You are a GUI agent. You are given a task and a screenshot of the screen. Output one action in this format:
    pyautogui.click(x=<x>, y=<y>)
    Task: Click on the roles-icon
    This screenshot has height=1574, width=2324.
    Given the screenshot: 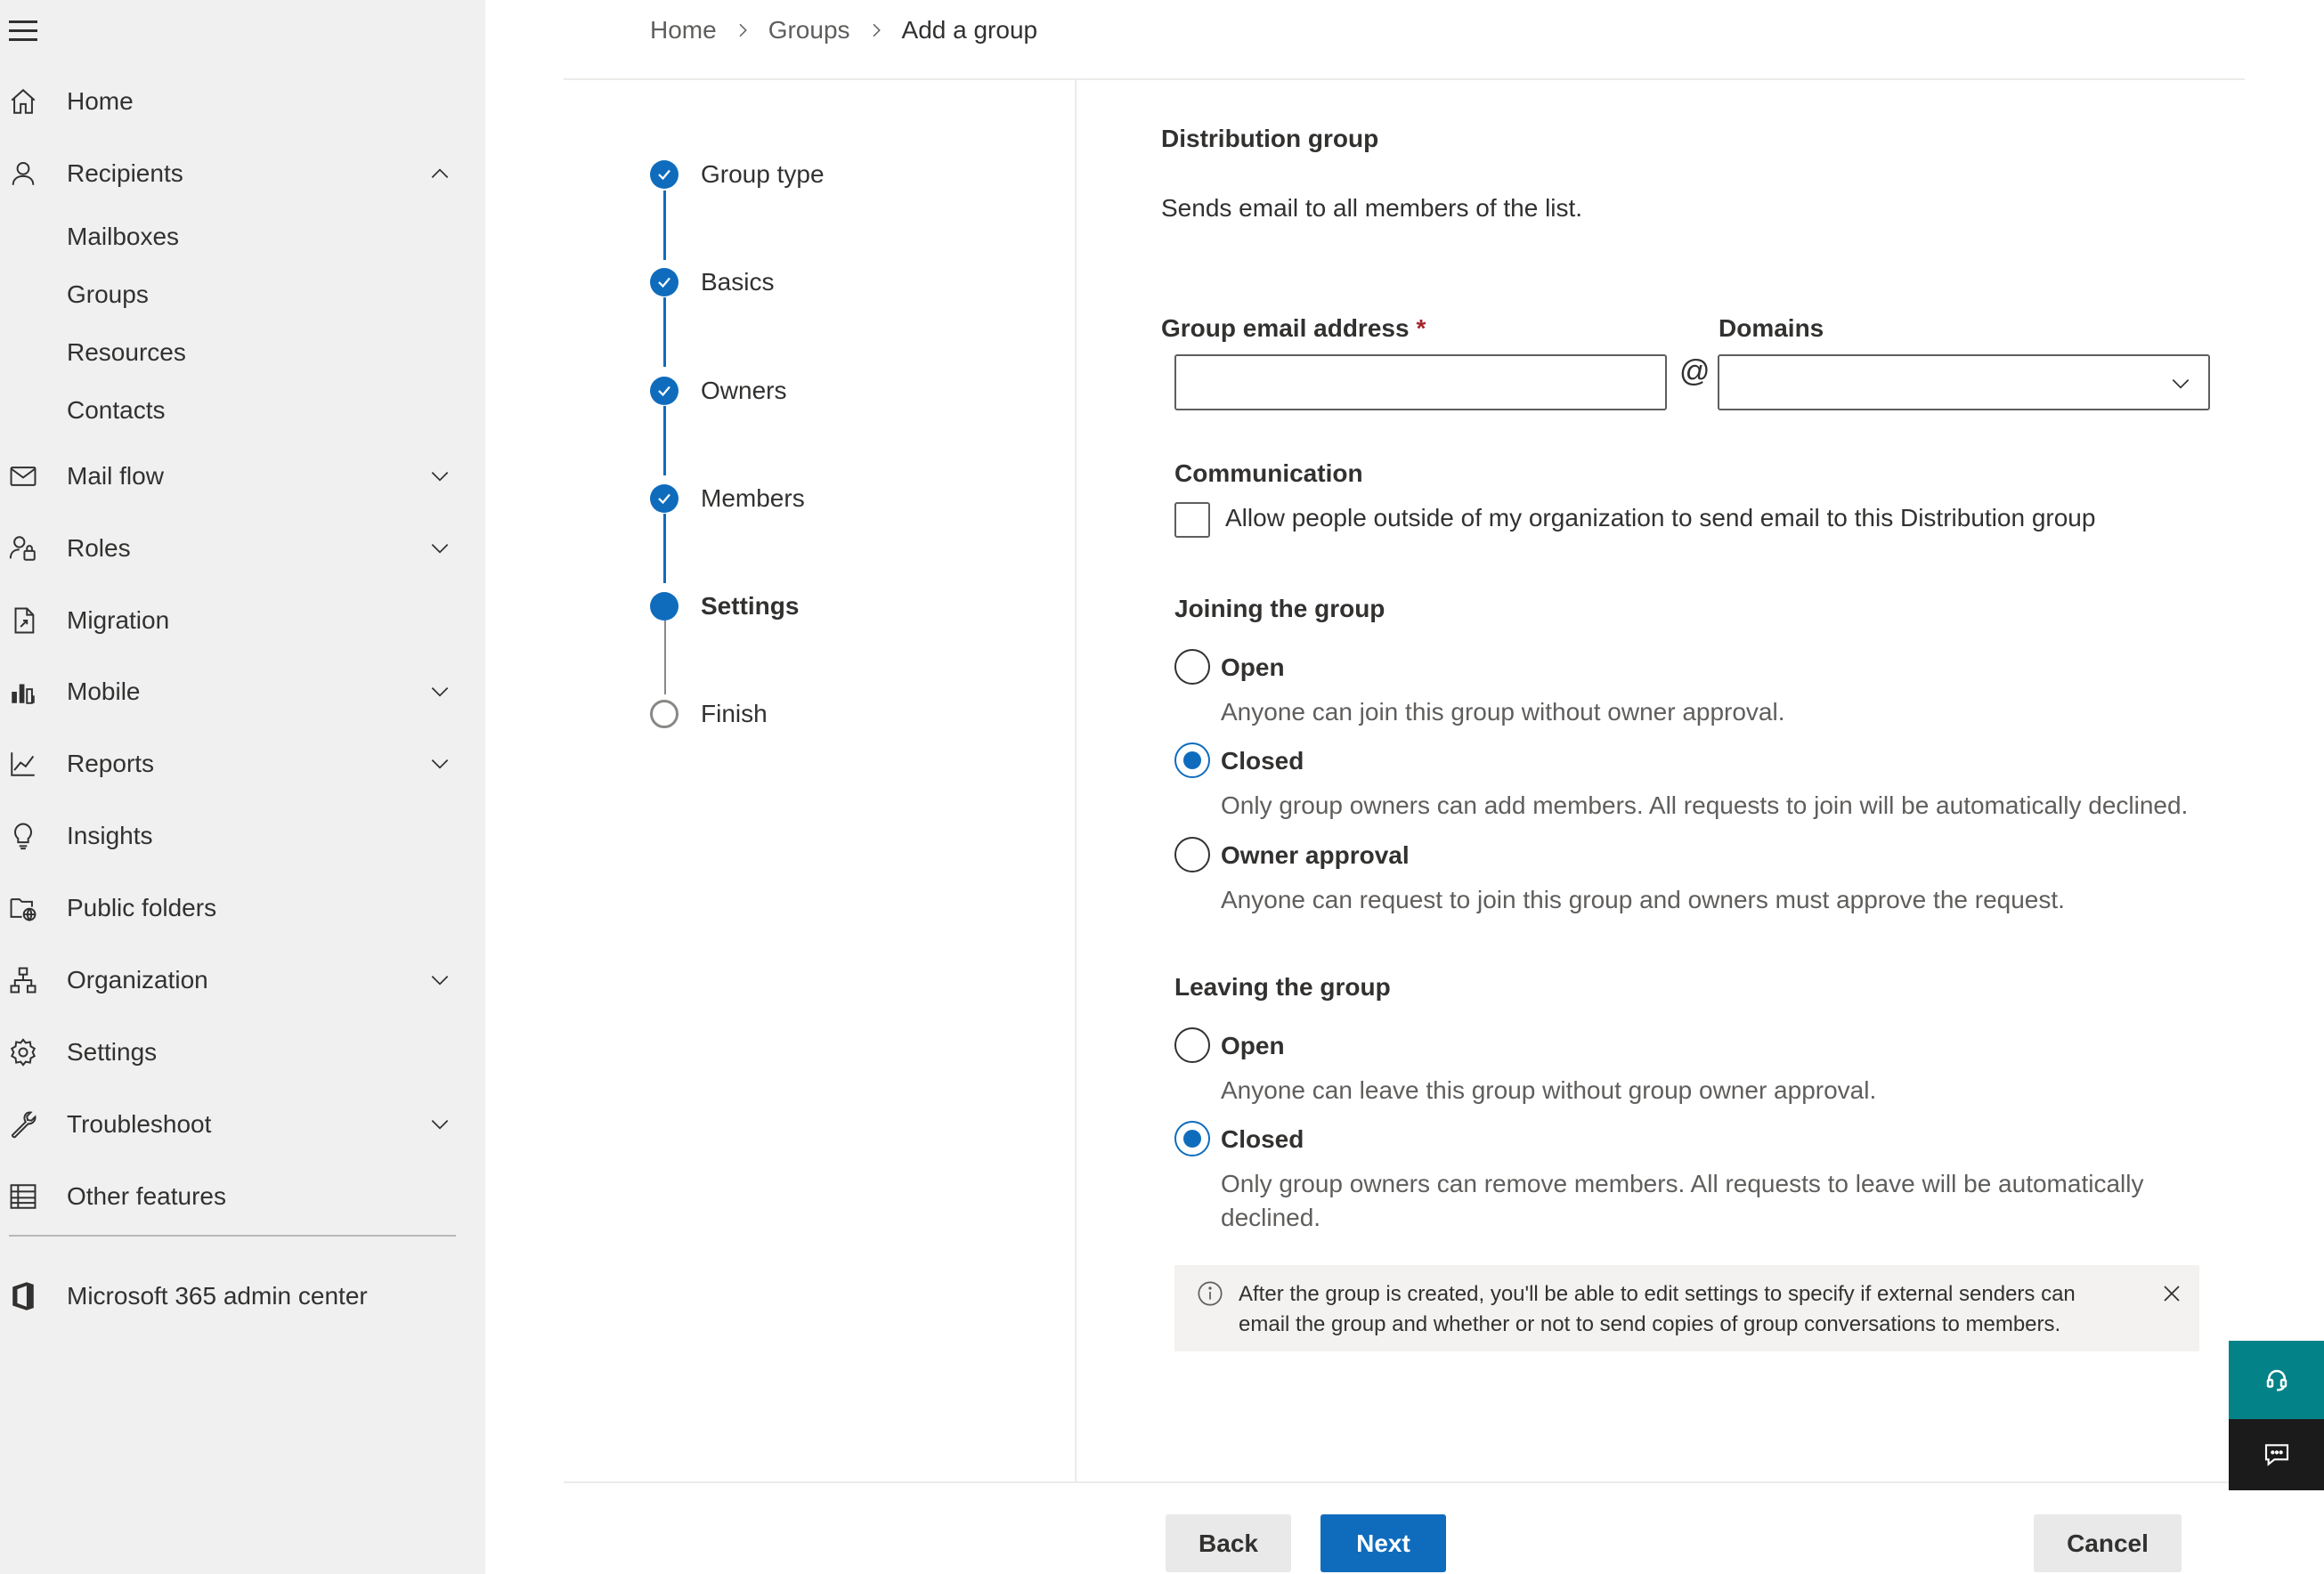 What is the action you would take?
    pyautogui.click(x=23, y=548)
    